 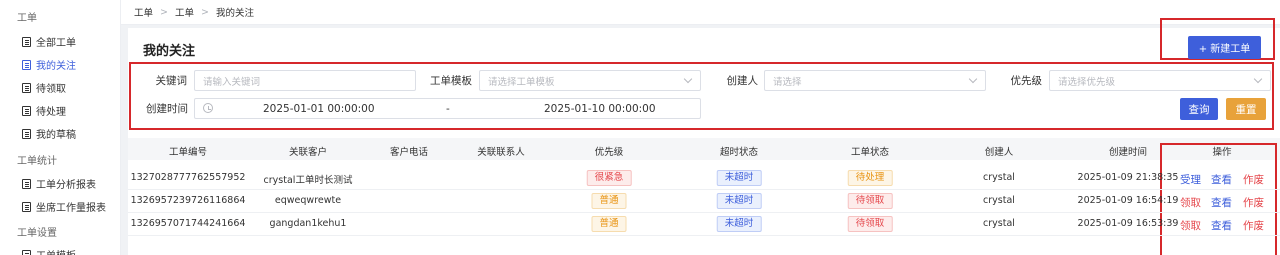 What do you see at coordinates (875, 80) in the screenshot?
I see `creator-select: 请选择` at bounding box center [875, 80].